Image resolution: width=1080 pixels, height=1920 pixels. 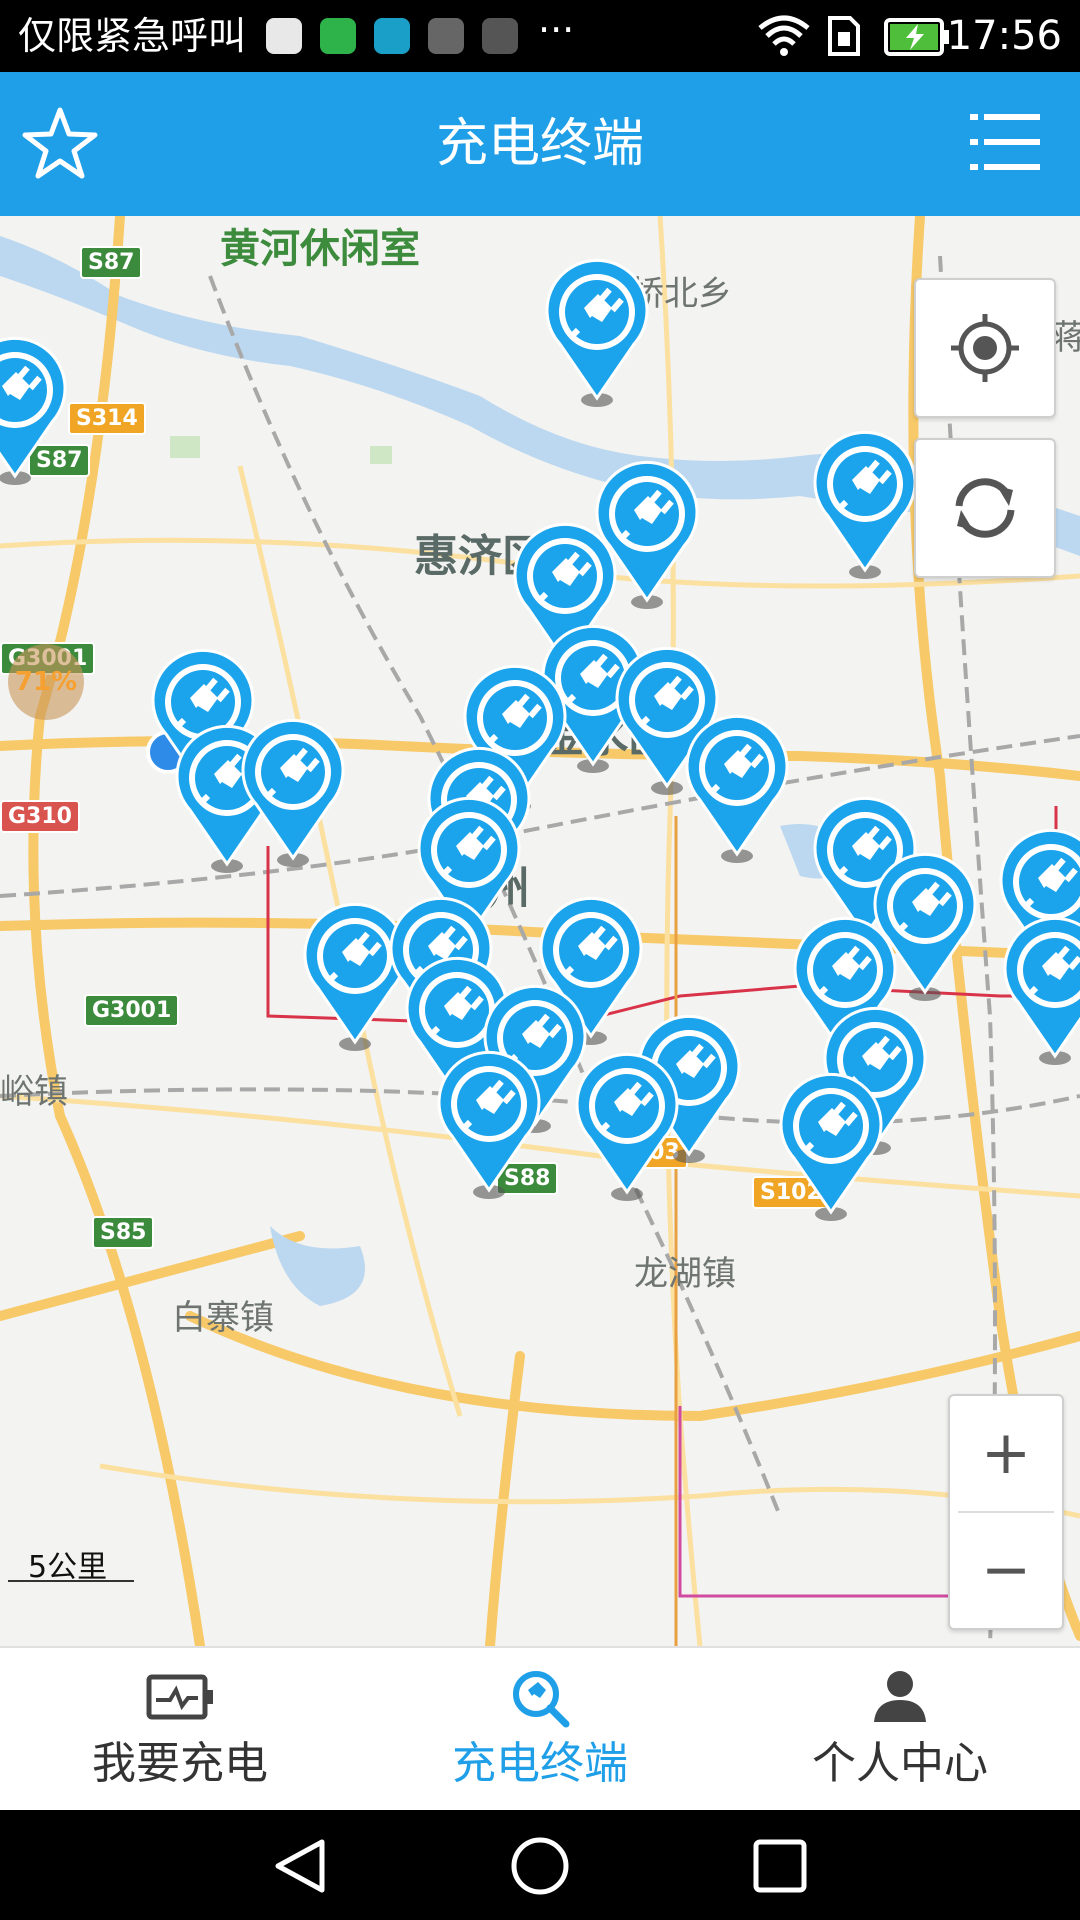 What do you see at coordinates (46, 682) in the screenshot?
I see `cluster-marker: 71%` at bounding box center [46, 682].